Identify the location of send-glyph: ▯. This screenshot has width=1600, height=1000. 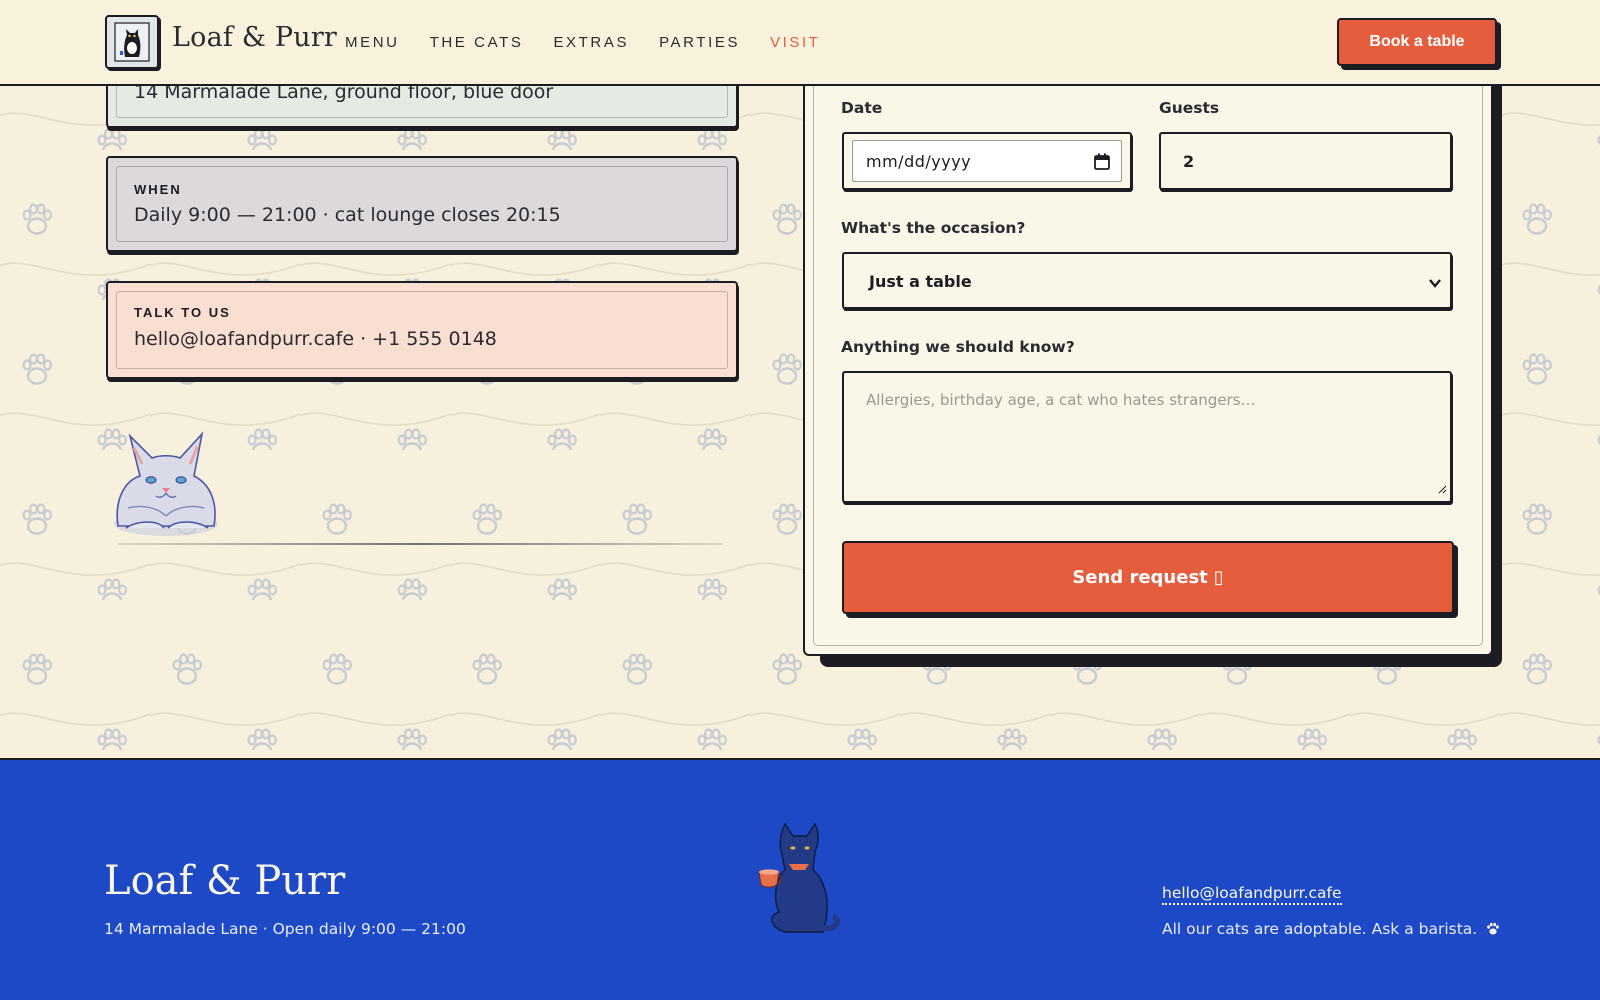
(1218, 577).